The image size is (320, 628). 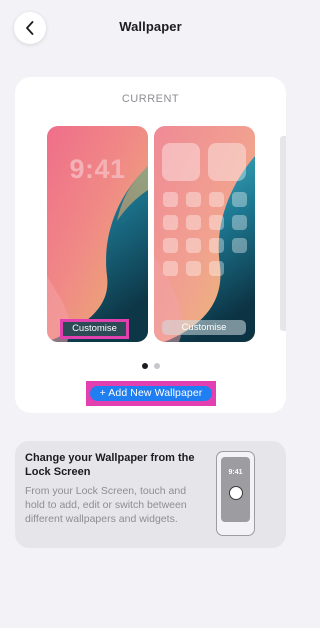 What do you see at coordinates (157, 366) in the screenshot?
I see `page-dot` at bounding box center [157, 366].